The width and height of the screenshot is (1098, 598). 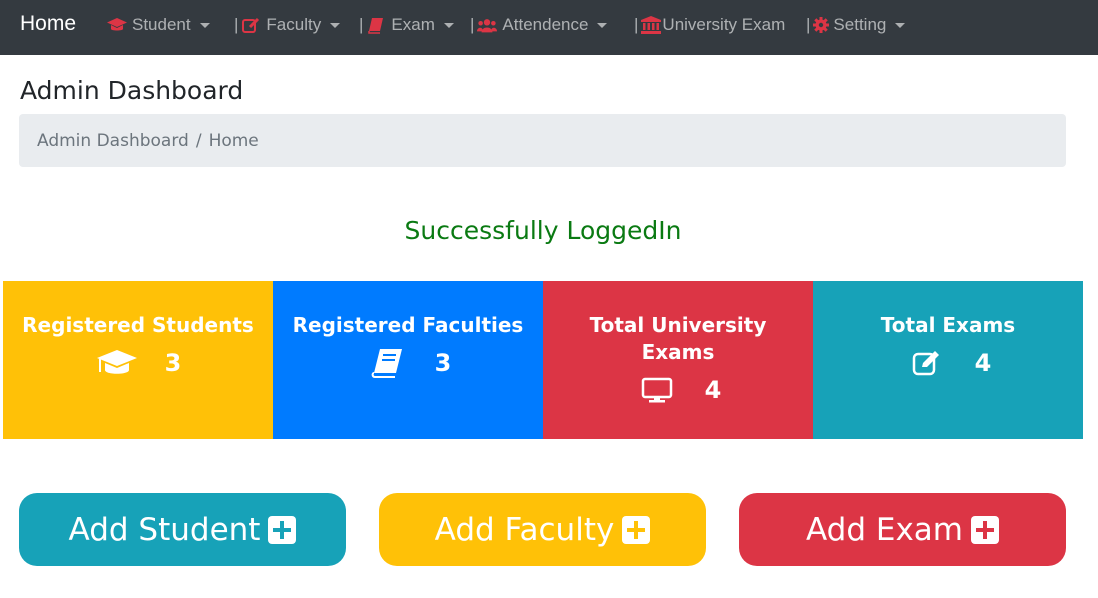 I want to click on card-registered-faculties: Registered Faculties 3, so click(x=408, y=360).